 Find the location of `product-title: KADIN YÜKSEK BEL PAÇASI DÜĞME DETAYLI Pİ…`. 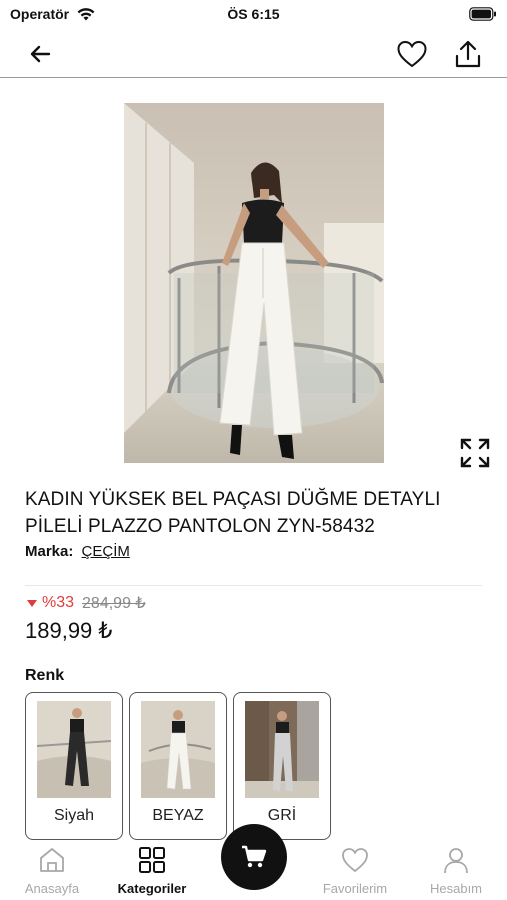

product-title: KADIN YÜKSEK BEL PAÇASI DÜĞME DETAYLI Pİ… is located at coordinates (257, 513).